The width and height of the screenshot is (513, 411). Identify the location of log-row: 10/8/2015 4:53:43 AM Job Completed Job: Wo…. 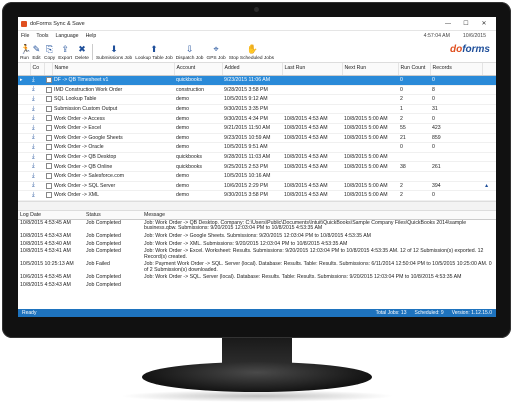
(257, 237).